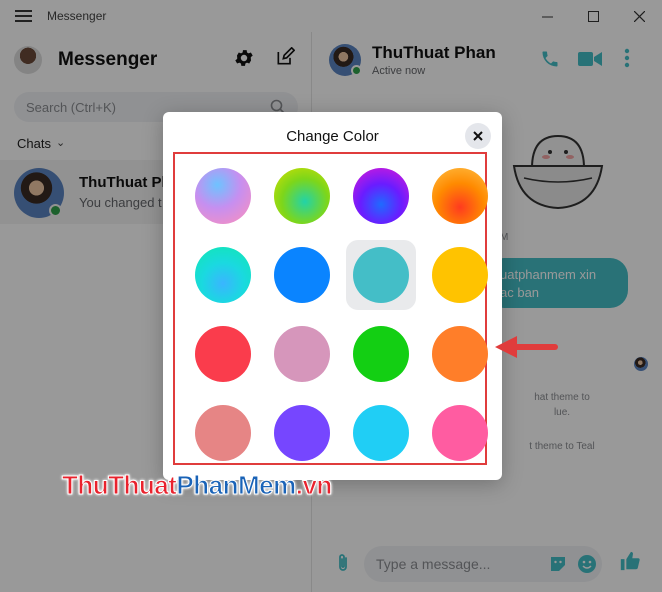 This screenshot has height=592, width=662. What do you see at coordinates (381, 433) in the screenshot?
I see `color-swatch-sky` at bounding box center [381, 433].